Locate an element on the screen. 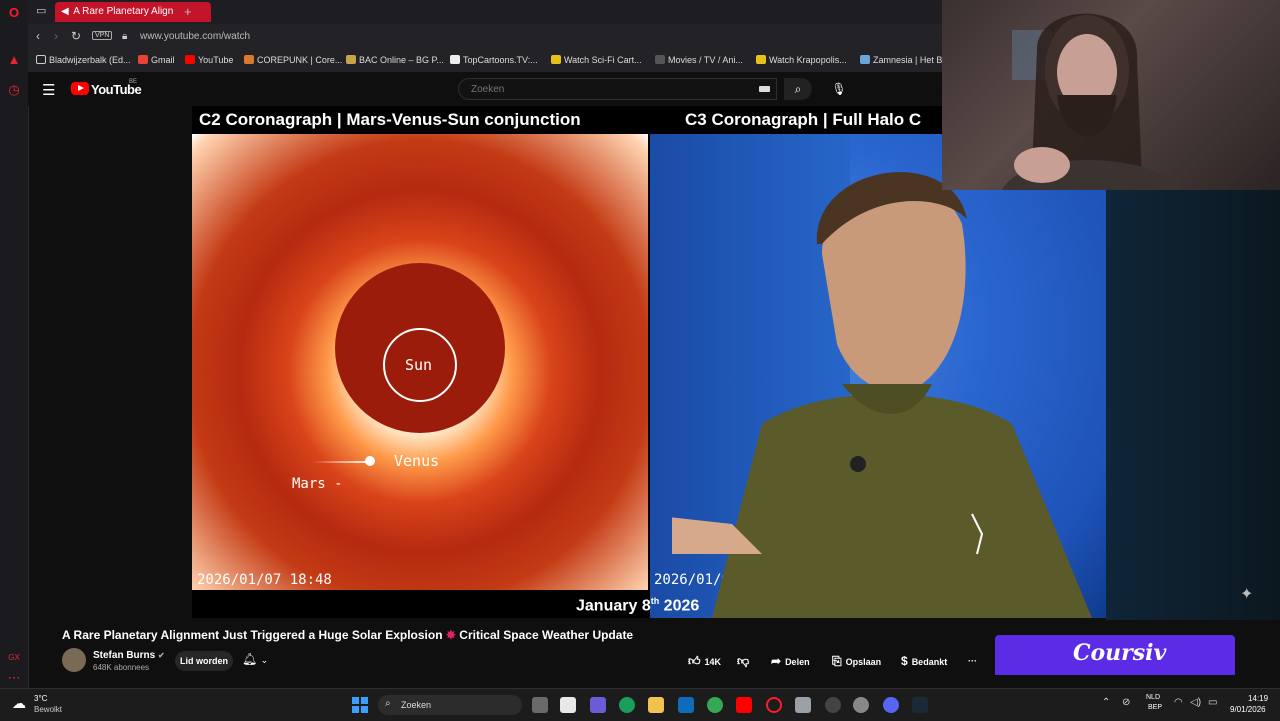 This screenshot has width=1280, height=721. gmail-icon is located at coordinates (143, 59).